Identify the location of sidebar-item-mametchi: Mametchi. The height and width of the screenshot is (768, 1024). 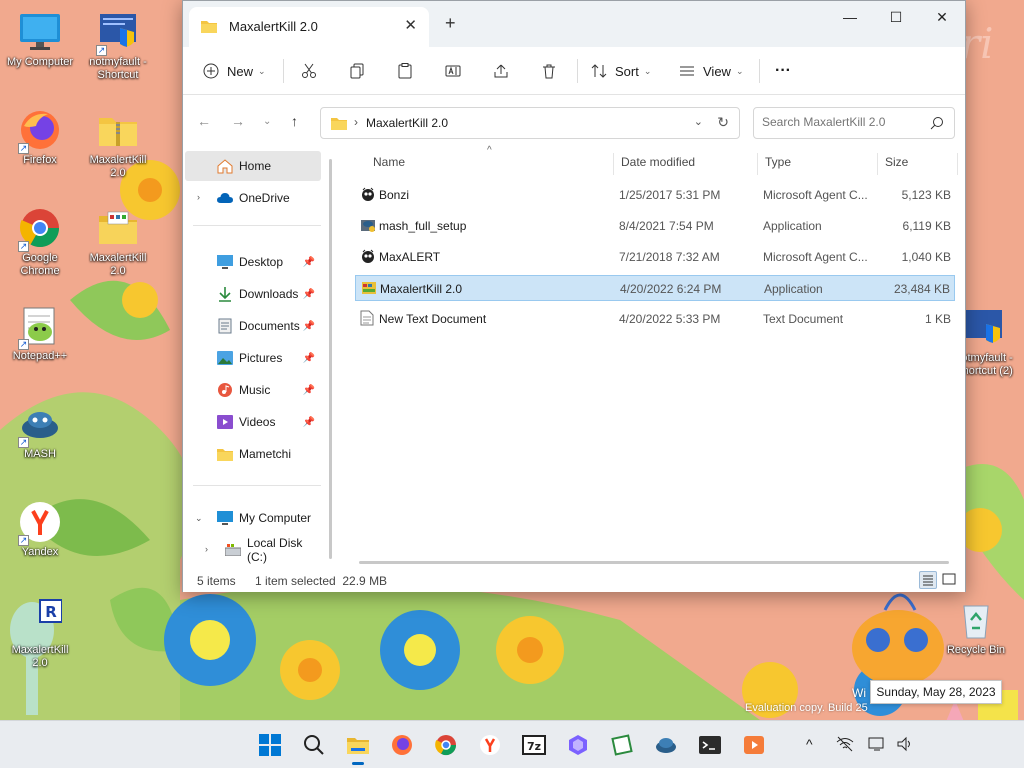
(252, 454).